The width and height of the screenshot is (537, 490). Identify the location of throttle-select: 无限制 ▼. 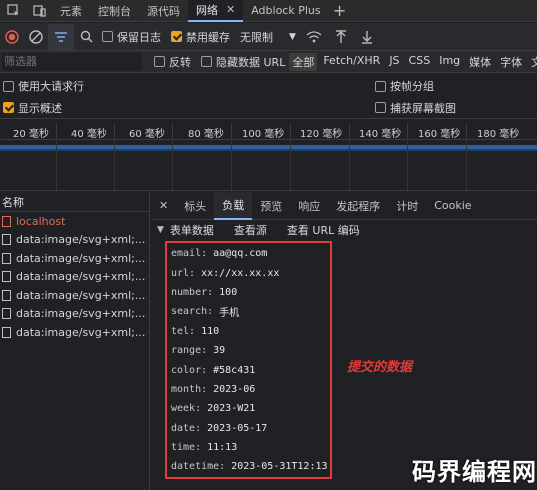
(268, 37).